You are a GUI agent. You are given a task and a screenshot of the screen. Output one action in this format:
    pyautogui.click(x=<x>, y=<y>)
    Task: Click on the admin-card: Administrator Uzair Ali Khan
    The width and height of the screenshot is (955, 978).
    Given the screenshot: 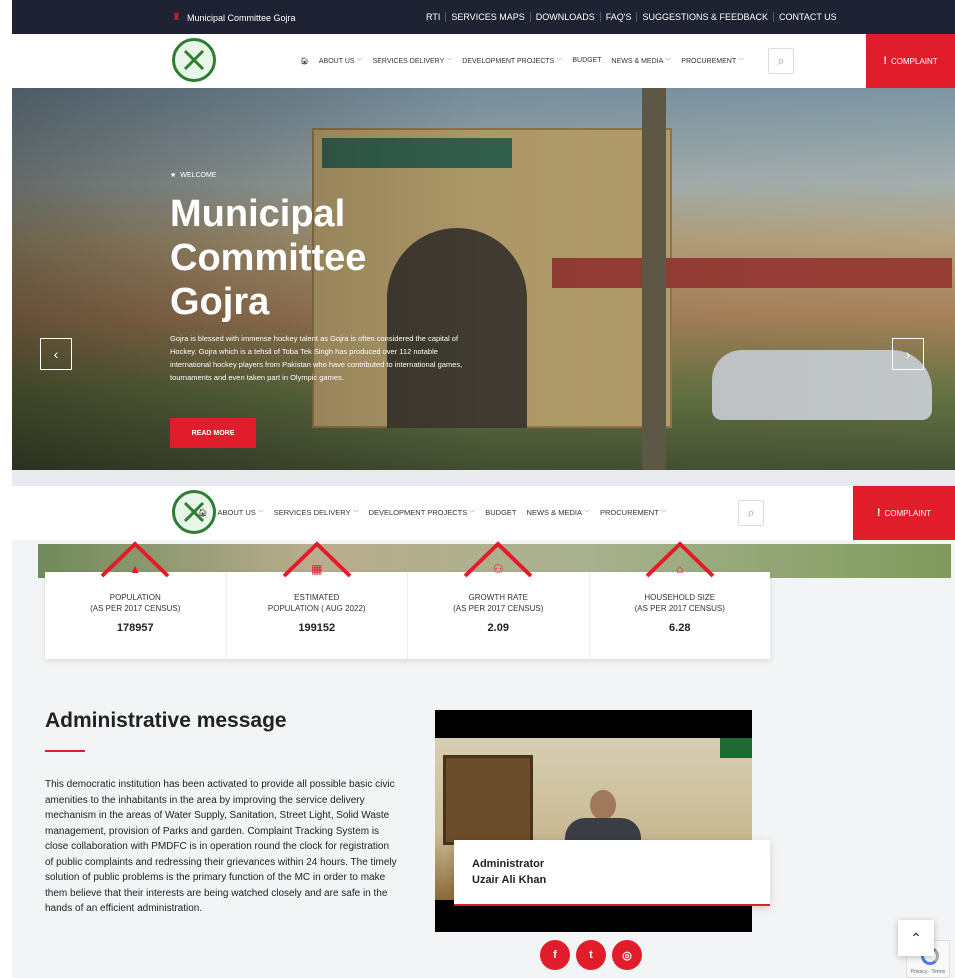 What is the action you would take?
    pyautogui.click(x=612, y=873)
    